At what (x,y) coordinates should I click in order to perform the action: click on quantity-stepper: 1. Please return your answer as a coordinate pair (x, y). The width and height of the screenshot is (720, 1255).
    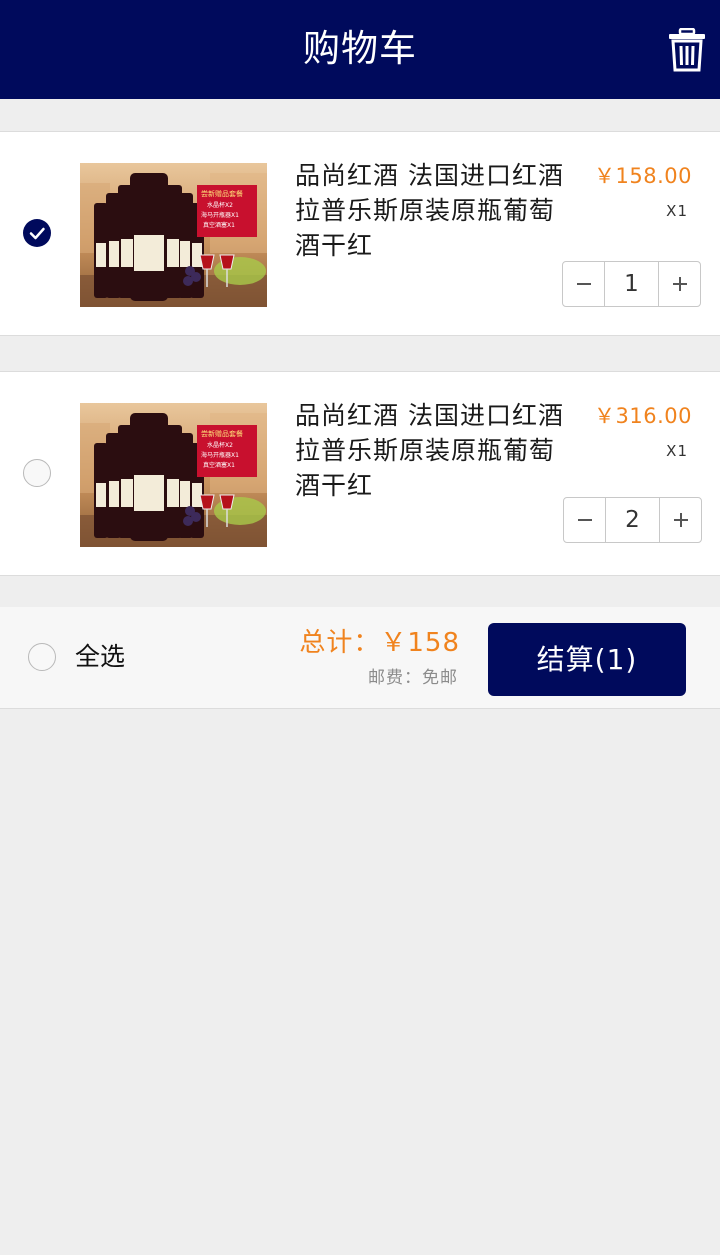
    Looking at the image, I should click on (631, 284).